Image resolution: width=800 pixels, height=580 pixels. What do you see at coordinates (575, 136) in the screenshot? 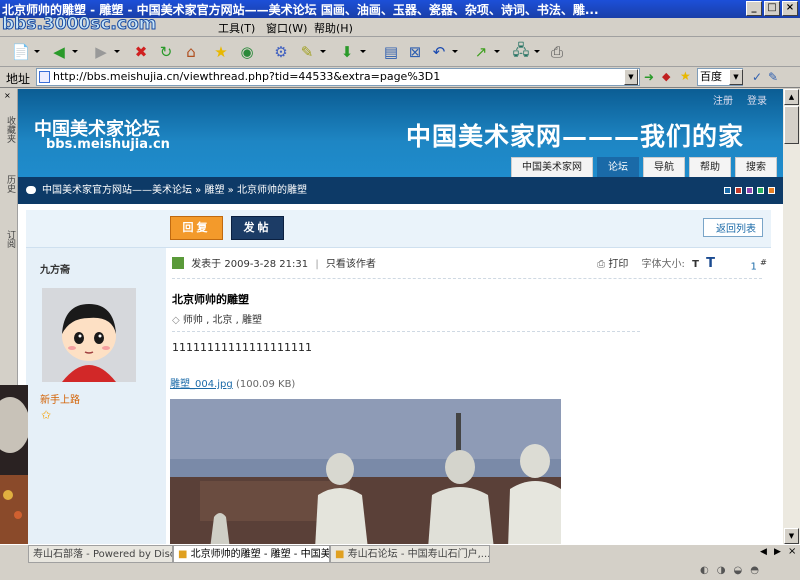
I see `site-slogan: 中国美术家网———我们的家` at bounding box center [575, 136].